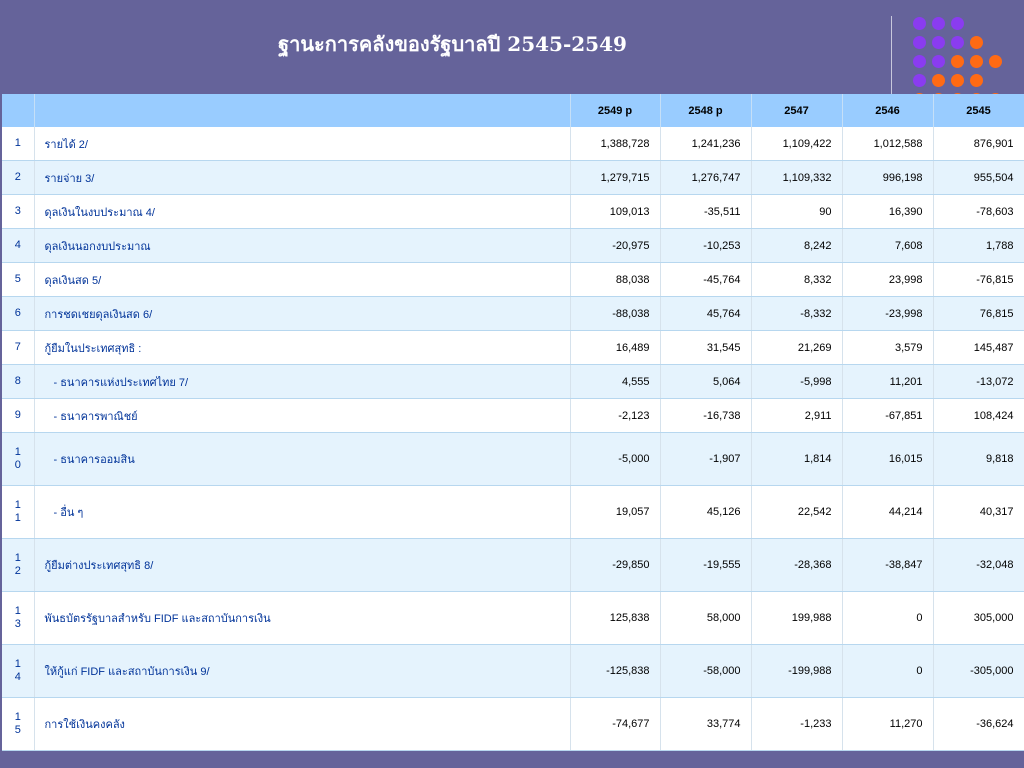 Image resolution: width=1024 pixels, height=768 pixels. I want to click on header-2547: 2547, so click(797, 110).